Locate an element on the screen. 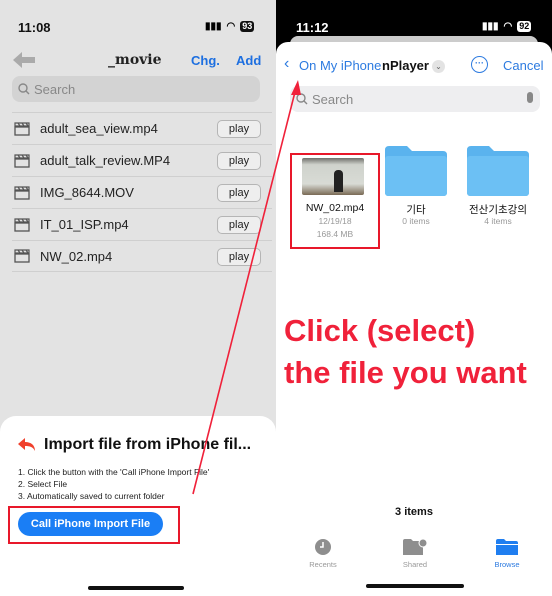  call-iphone-import-button: Call iPhone Import File is located at coordinates (90, 524).